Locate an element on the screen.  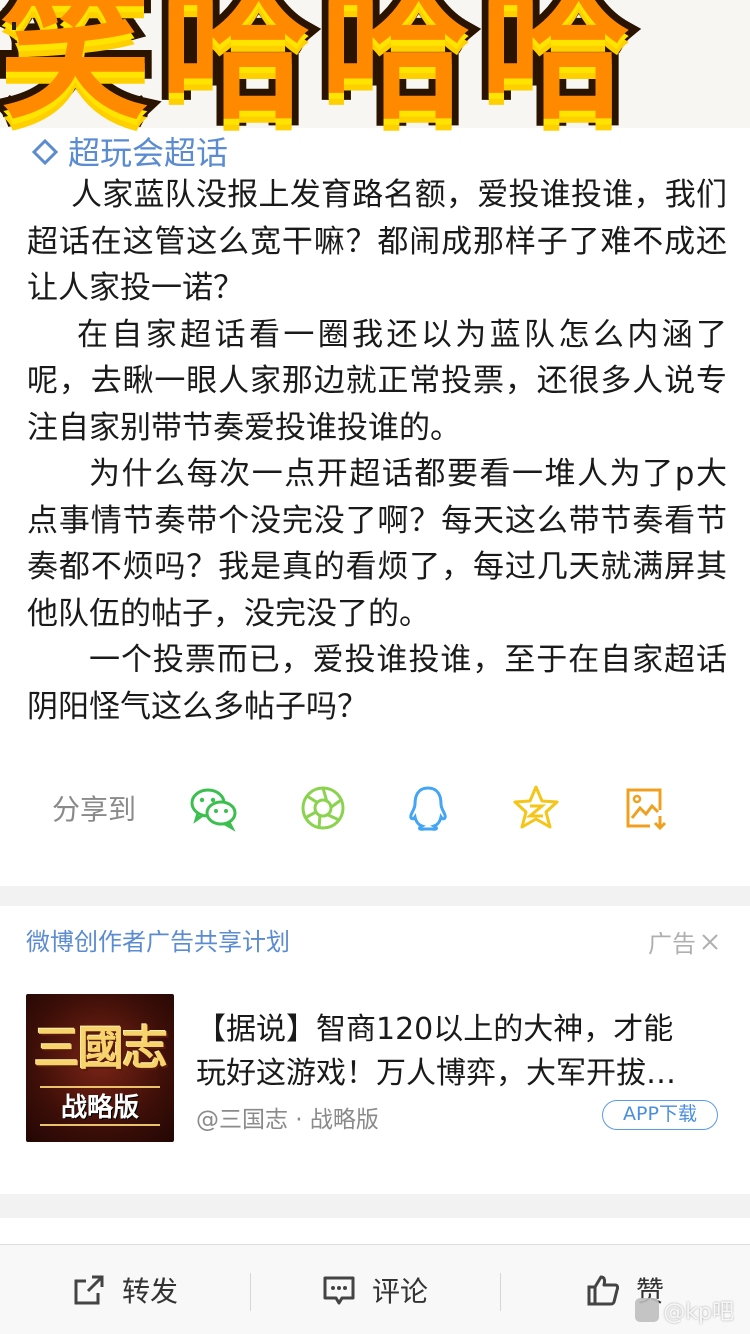
repost-icon is located at coordinates (89, 1289).